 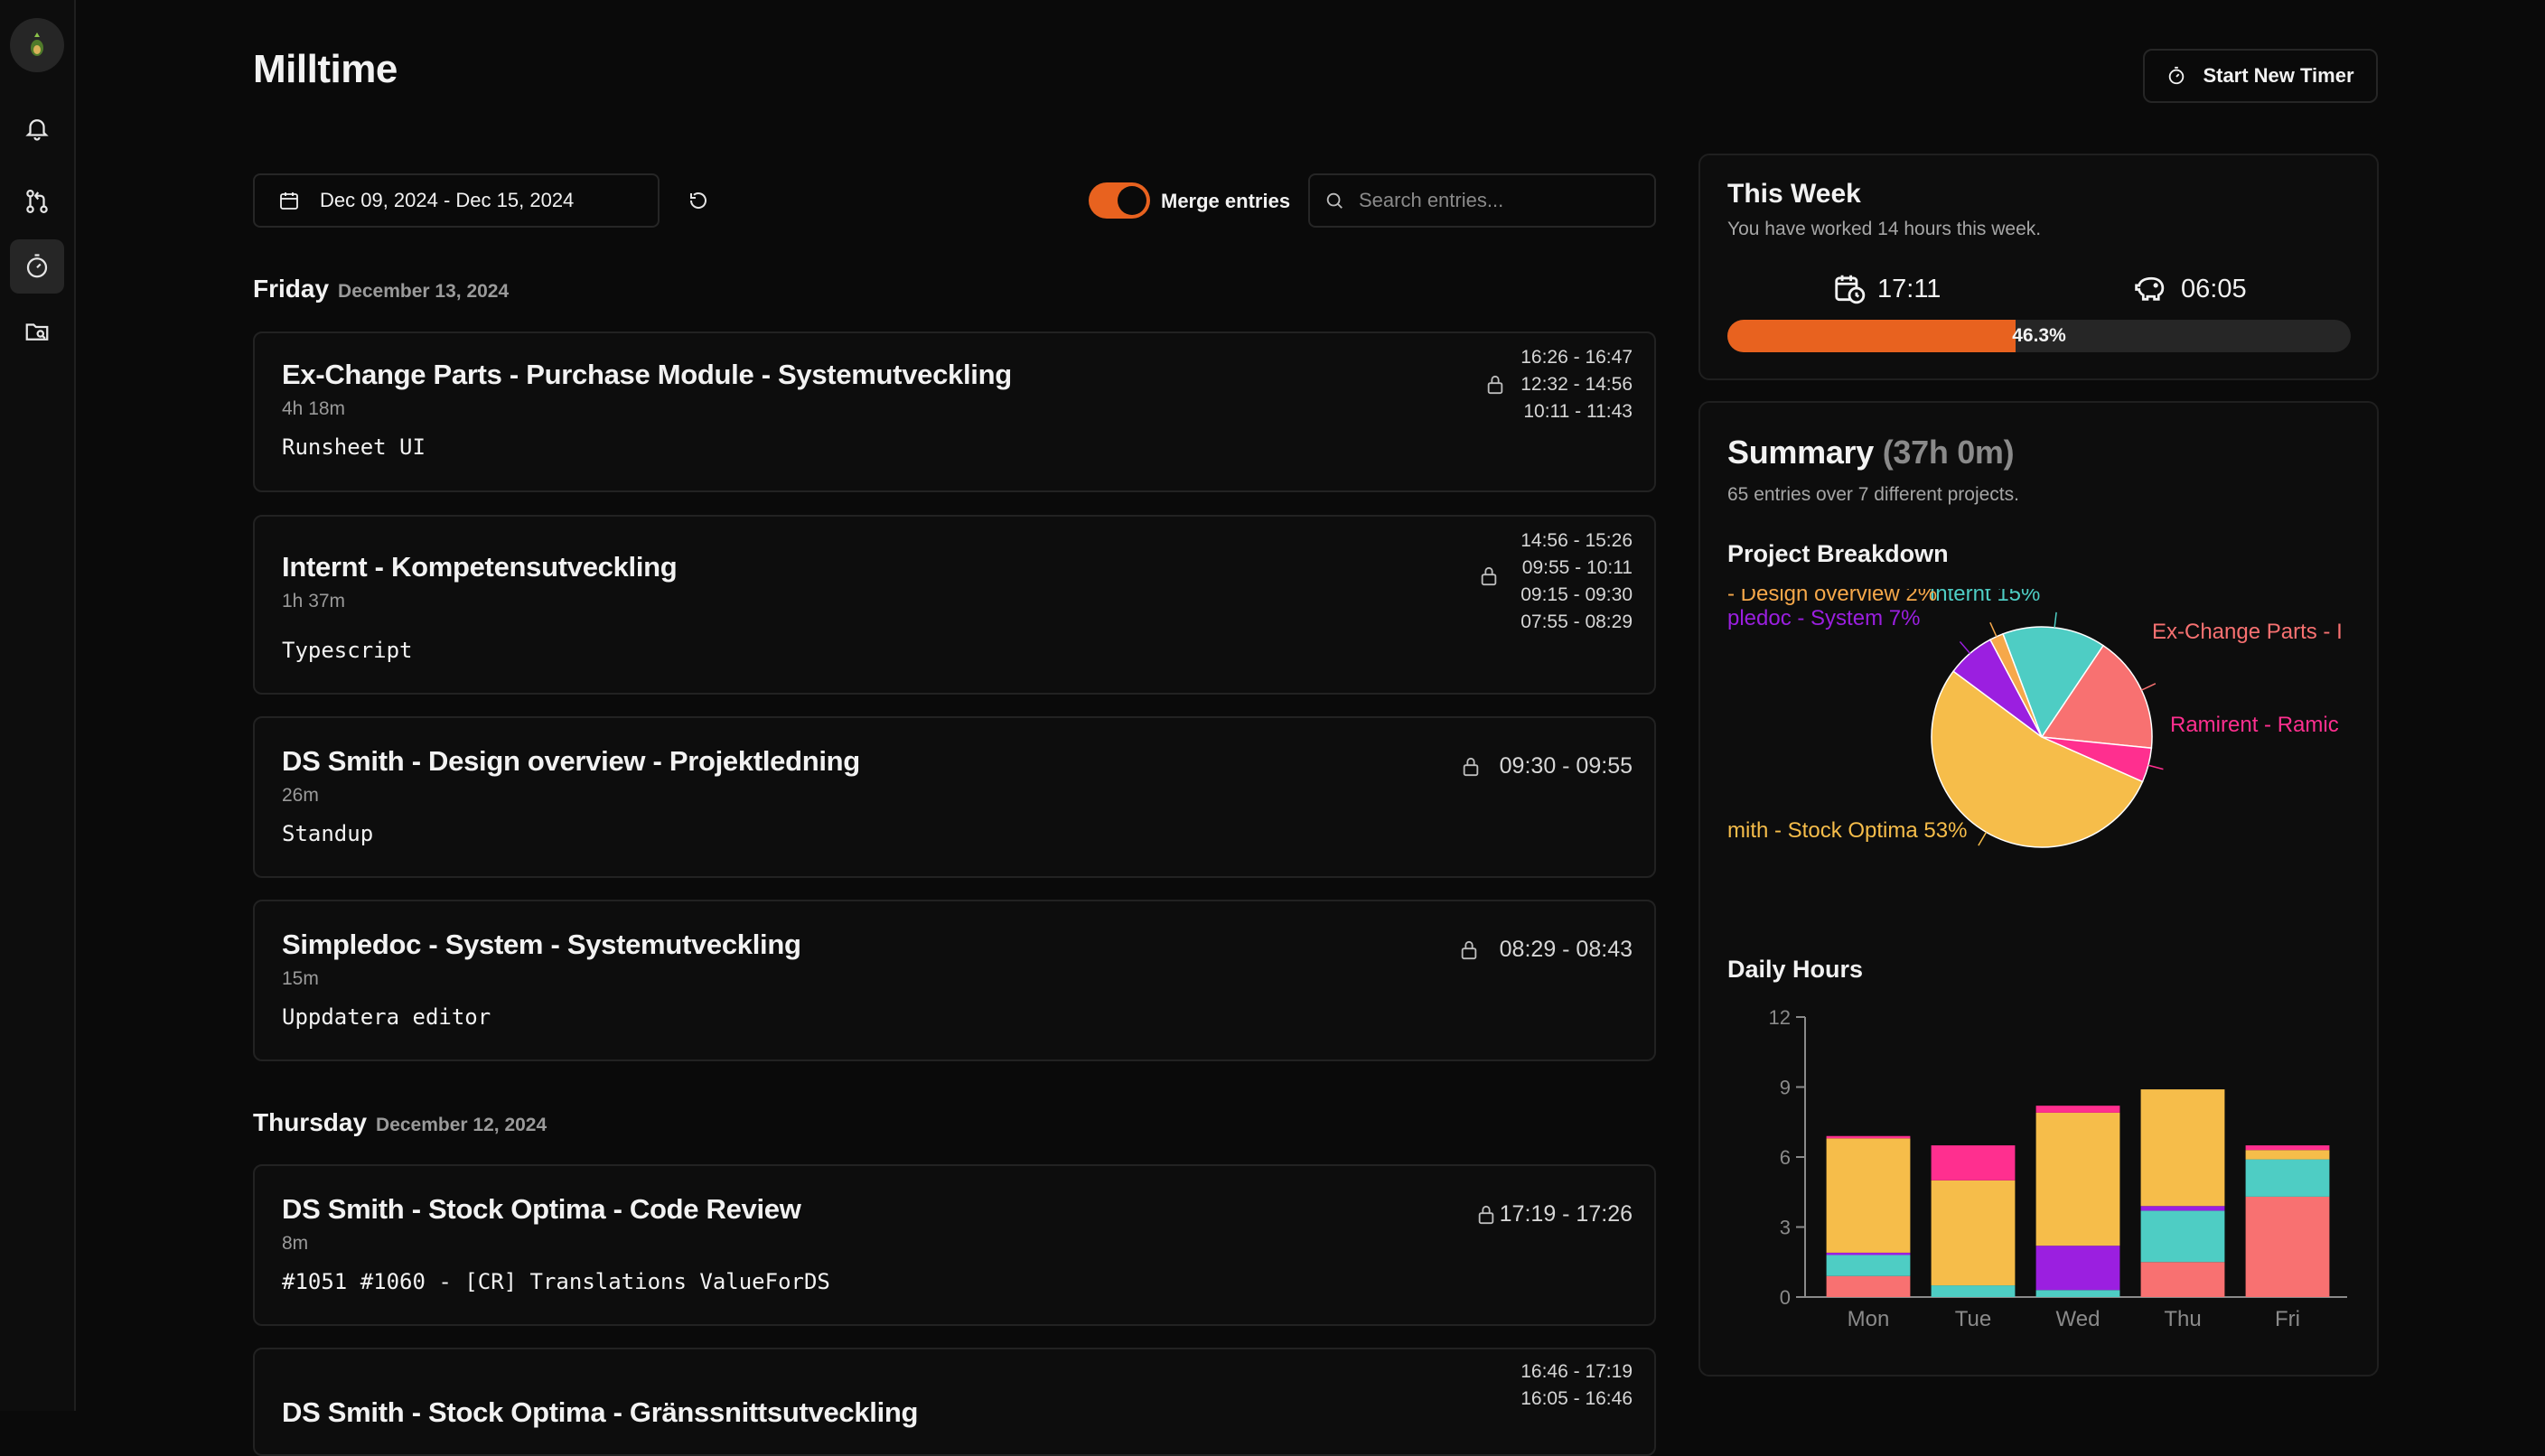 What do you see at coordinates (2254, 725) in the screenshot?
I see `pie-label: Ramirent - Ramic` at bounding box center [2254, 725].